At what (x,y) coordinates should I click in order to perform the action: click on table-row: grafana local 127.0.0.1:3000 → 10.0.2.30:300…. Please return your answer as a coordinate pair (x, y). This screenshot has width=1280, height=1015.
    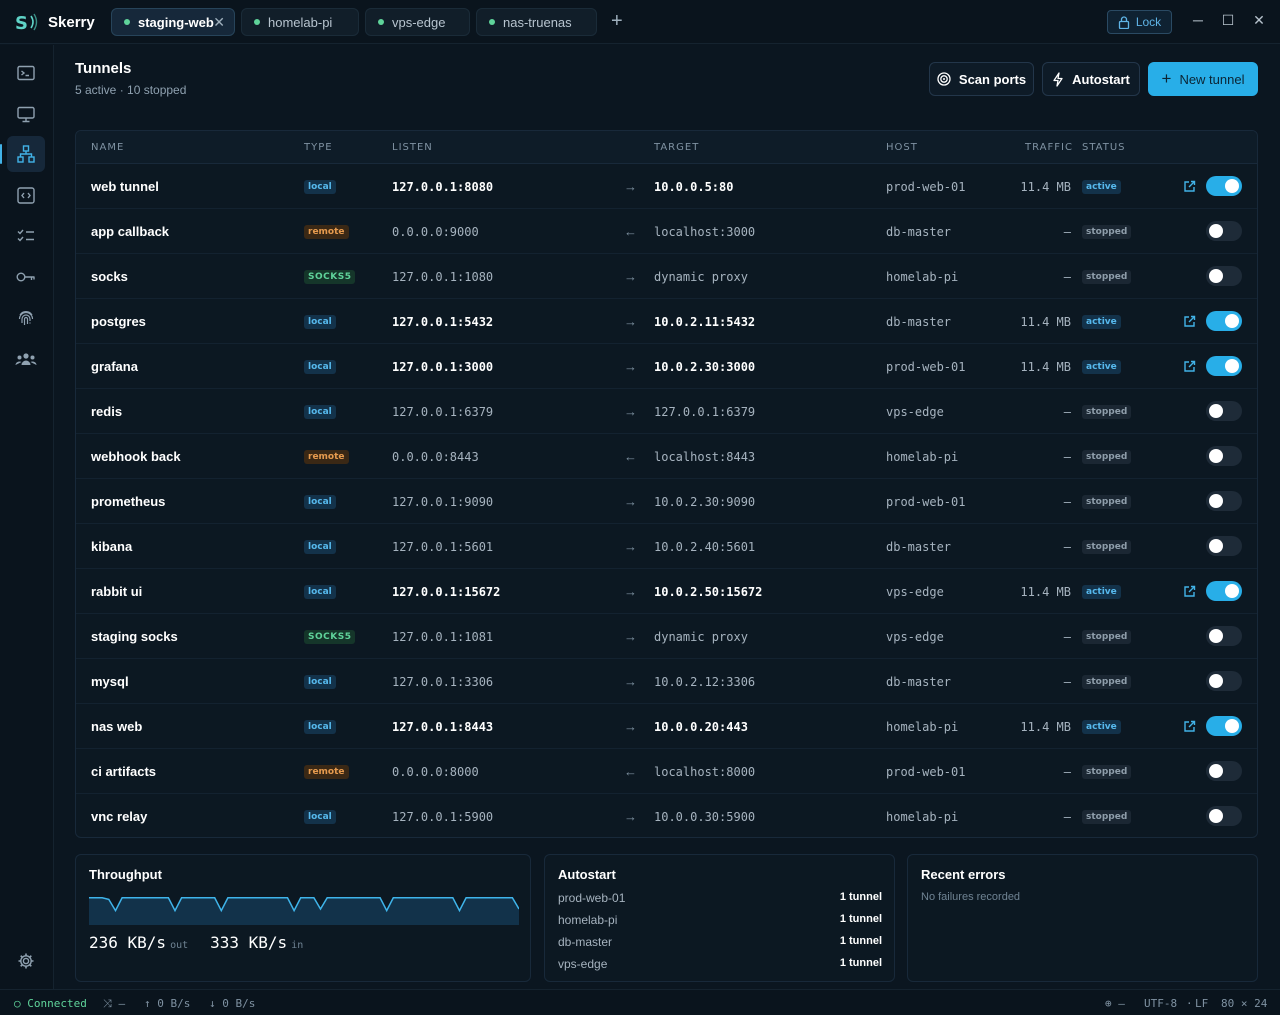
    Looking at the image, I should click on (666, 366).